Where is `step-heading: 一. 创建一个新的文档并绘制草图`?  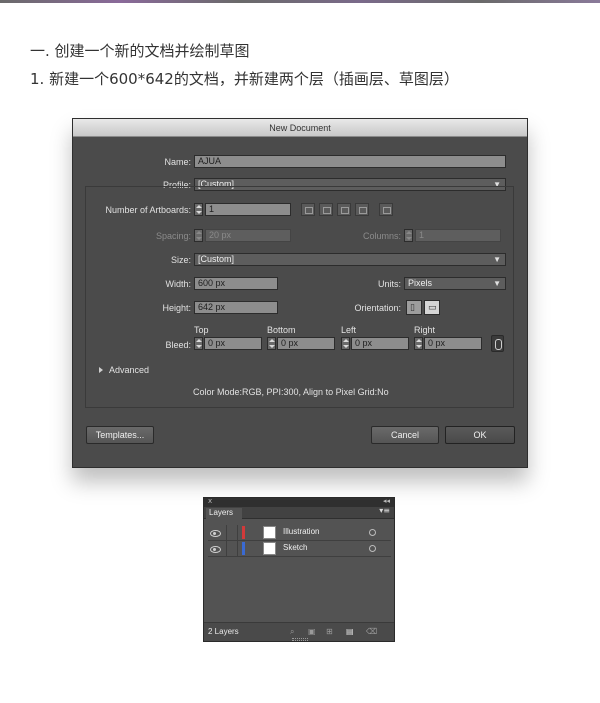
step-heading: 一. 创建一个新的文档并绘制草图 is located at coordinates (140, 51).